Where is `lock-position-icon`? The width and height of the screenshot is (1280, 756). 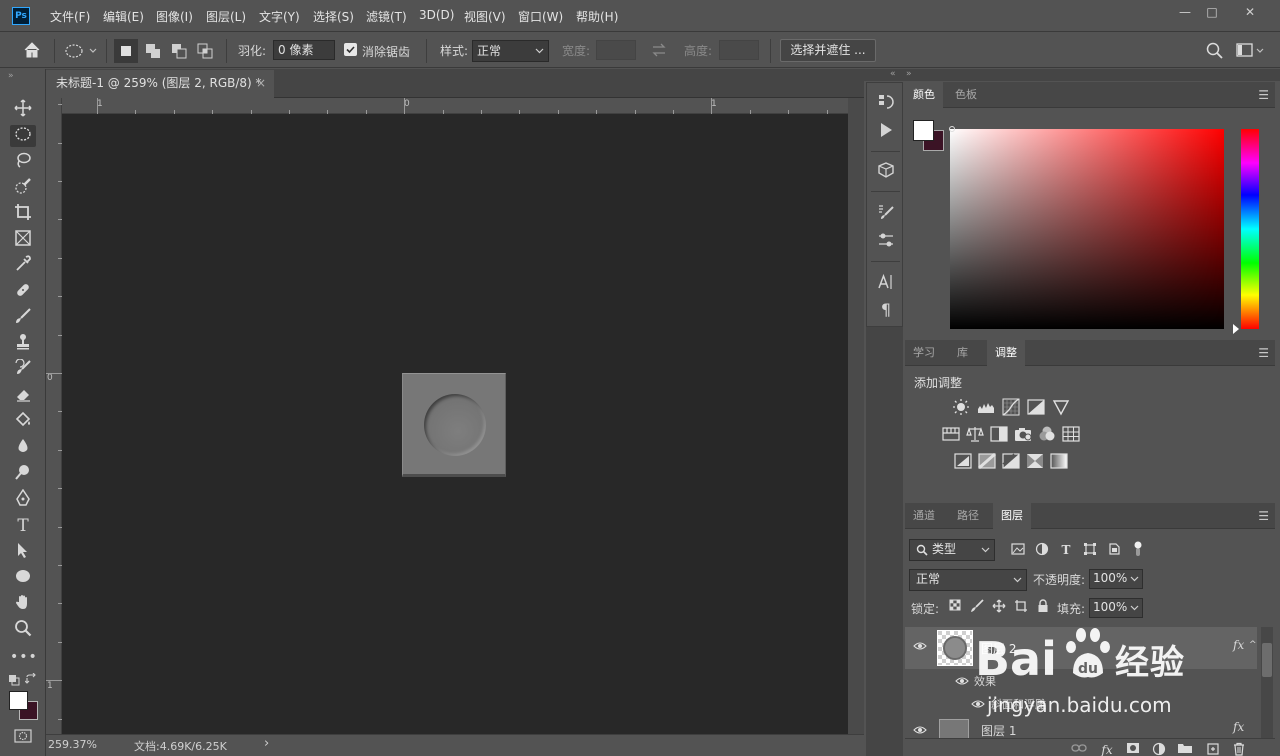
lock-position-icon is located at coordinates (999, 607).